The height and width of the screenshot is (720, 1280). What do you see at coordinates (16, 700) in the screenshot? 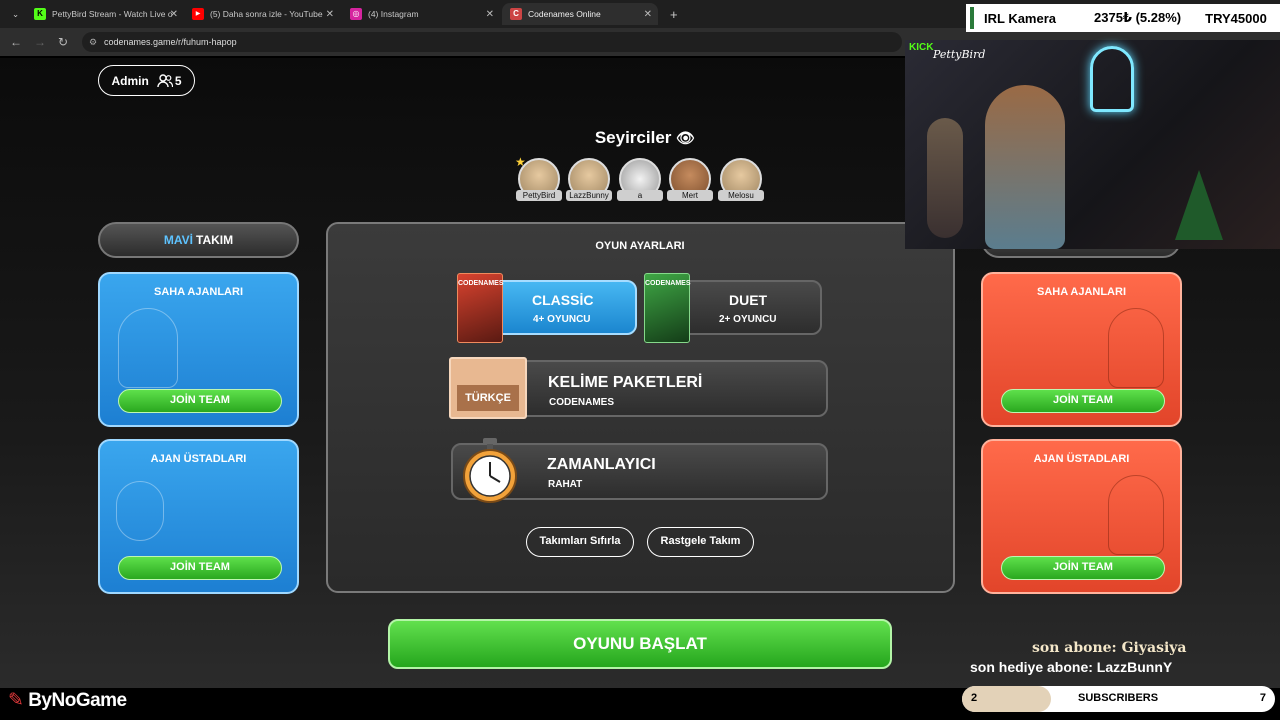
I see `bynogame-logo-mark: ✎` at bounding box center [16, 700].